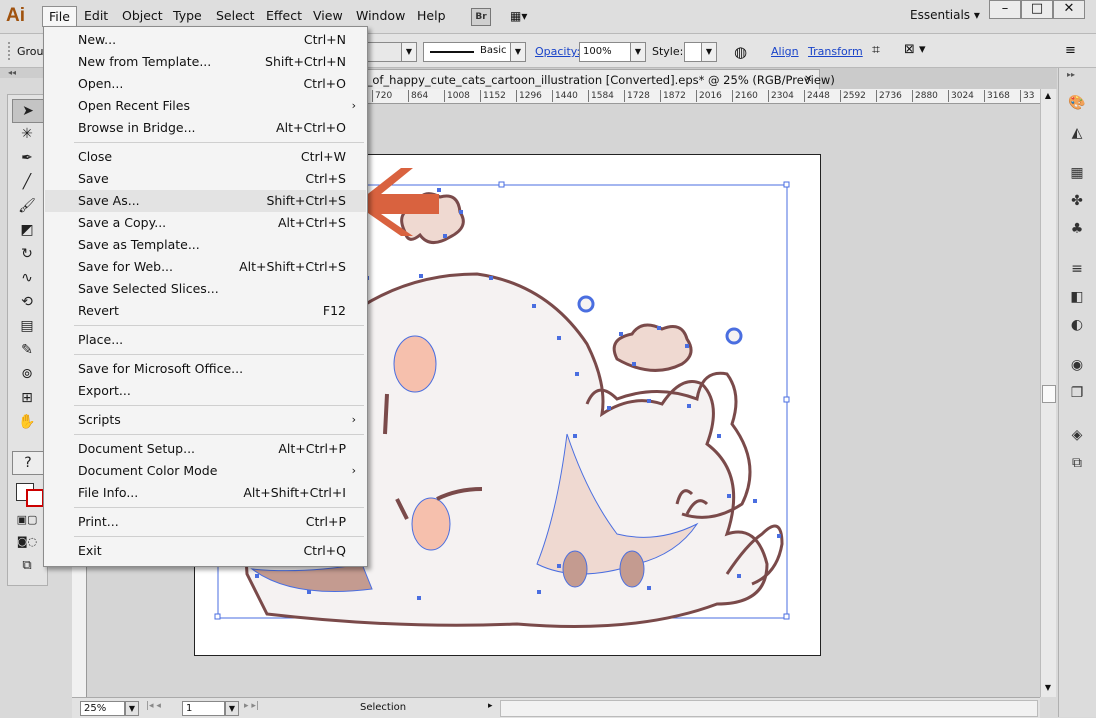  What do you see at coordinates (1077, 297) in the screenshot?
I see `gradient-panel-icon: ◧` at bounding box center [1077, 297].